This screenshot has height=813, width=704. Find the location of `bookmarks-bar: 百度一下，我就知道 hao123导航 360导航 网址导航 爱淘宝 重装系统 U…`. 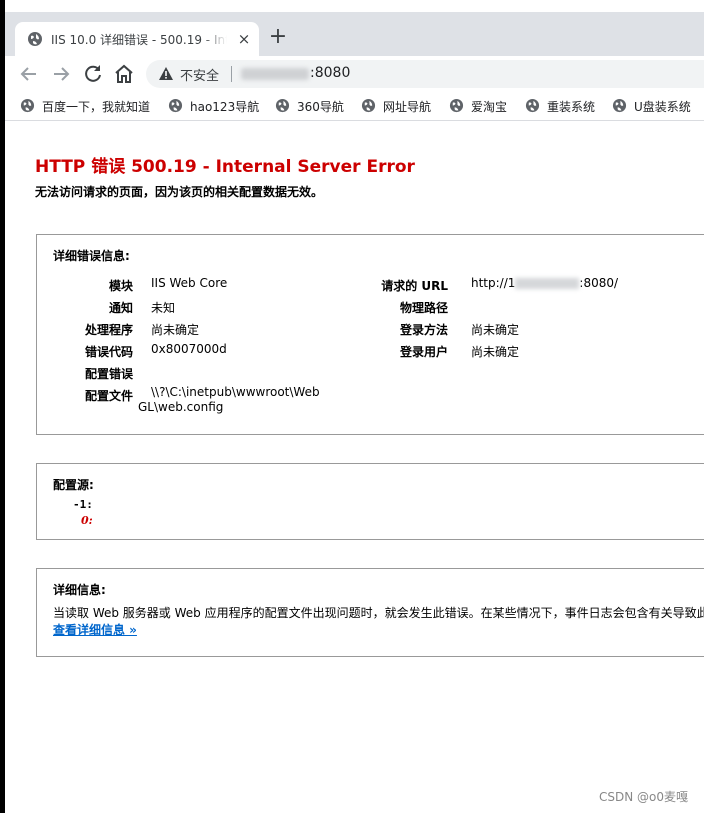

bookmarks-bar: 百度一下，我就知道 hao123导航 360导航 网址导航 爱淘宝 重装系统 U… is located at coordinates (354, 106).